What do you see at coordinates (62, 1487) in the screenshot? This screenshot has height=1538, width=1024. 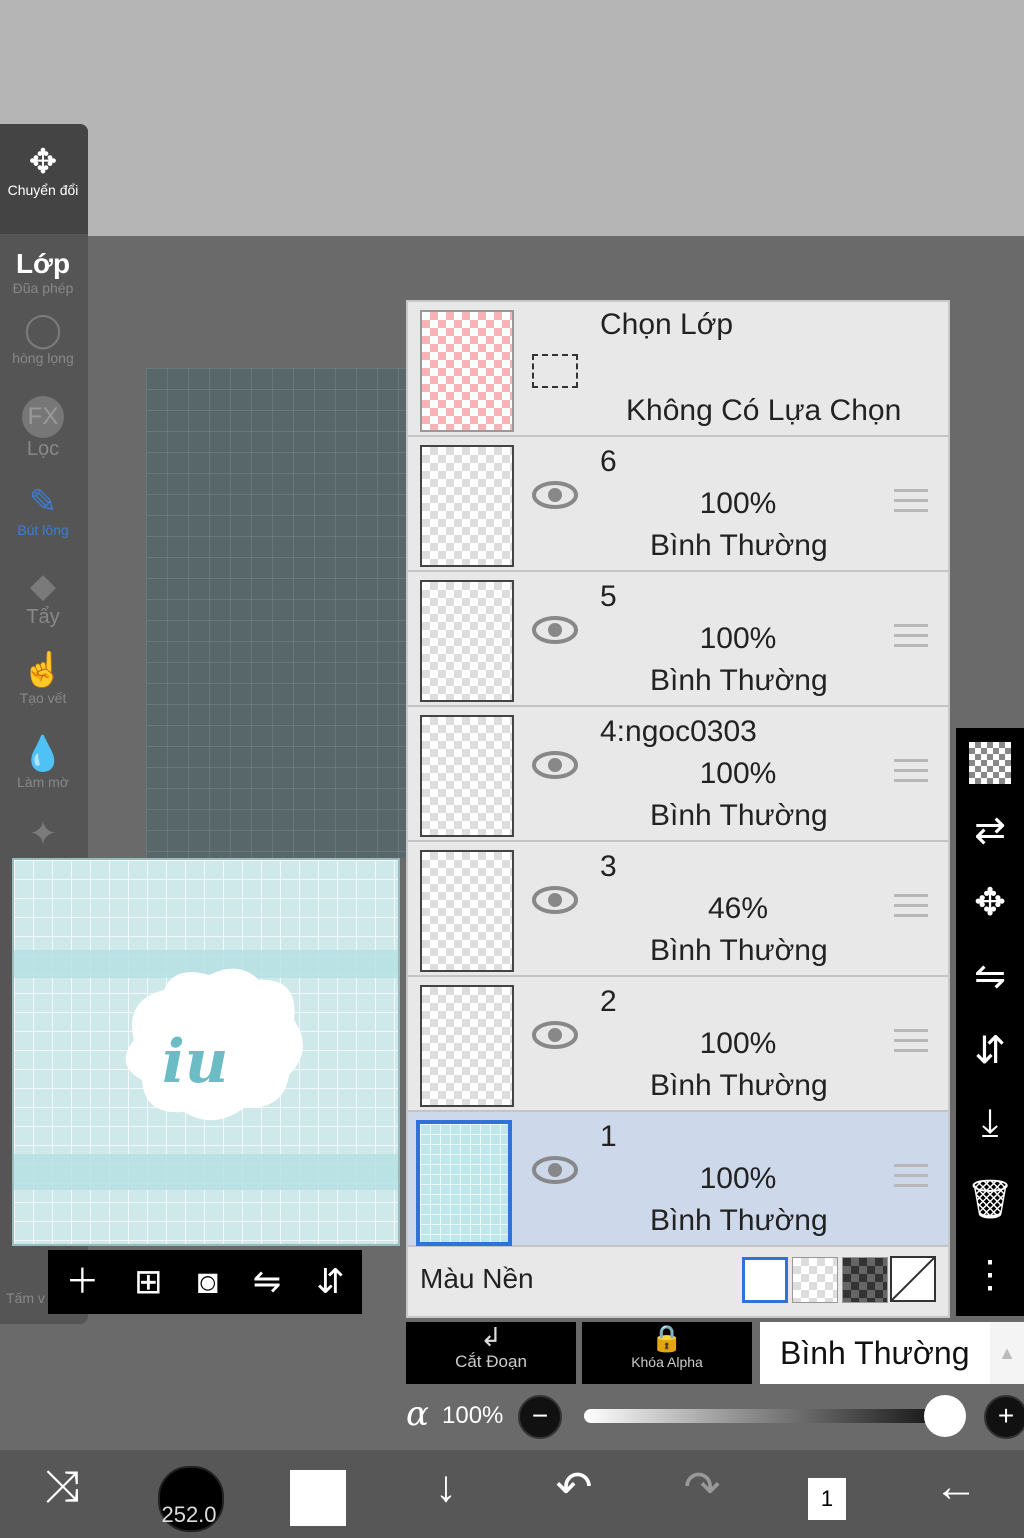 I see `tool-swap-icon: ⤨` at bounding box center [62, 1487].